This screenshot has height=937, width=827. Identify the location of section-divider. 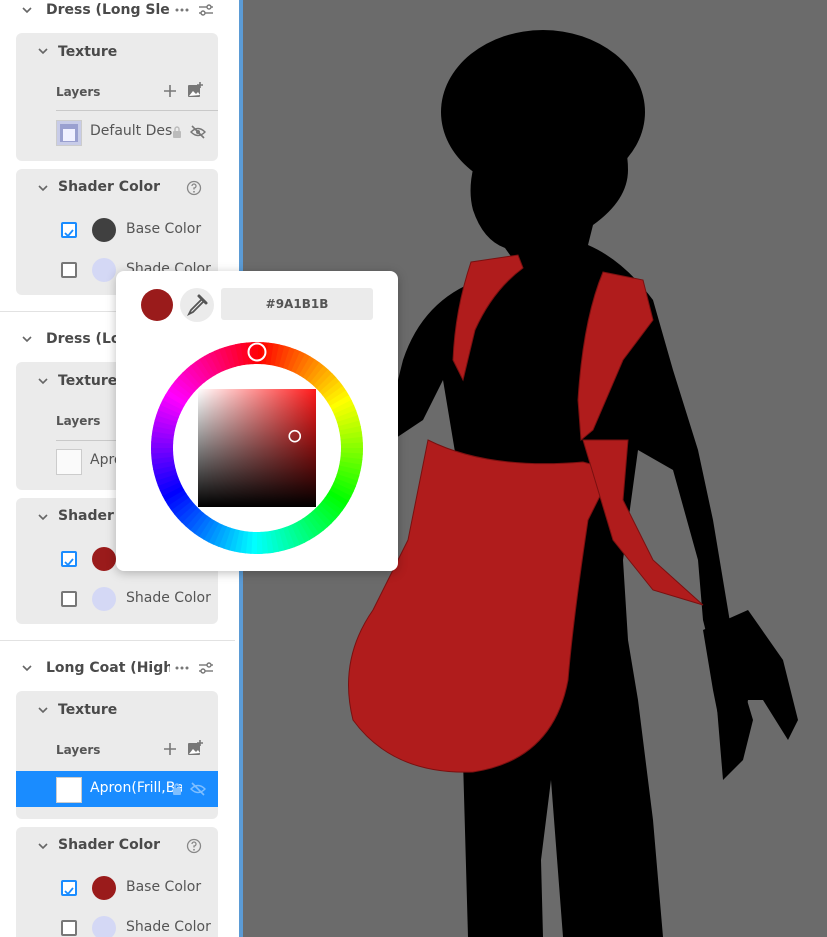
(117, 640).